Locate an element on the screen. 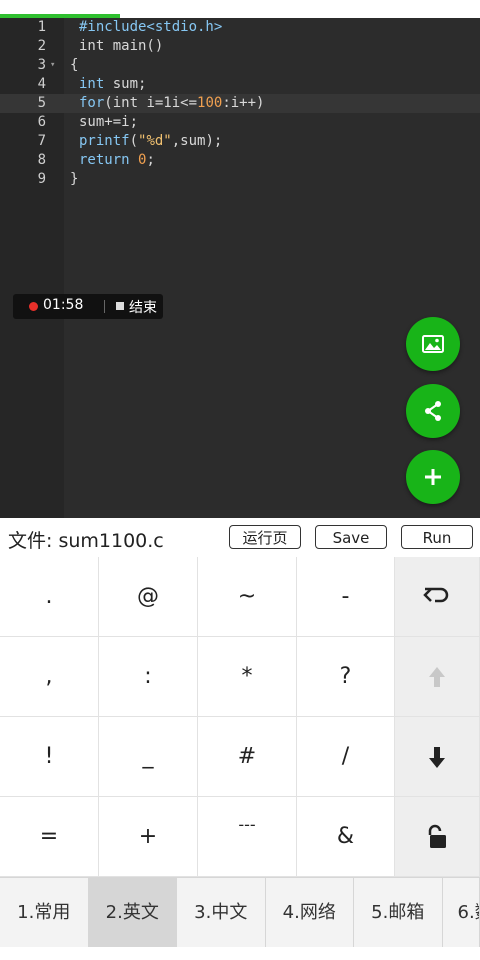 This screenshot has width=480, height=960. recording-end-button: 结束 is located at coordinates (143, 307).